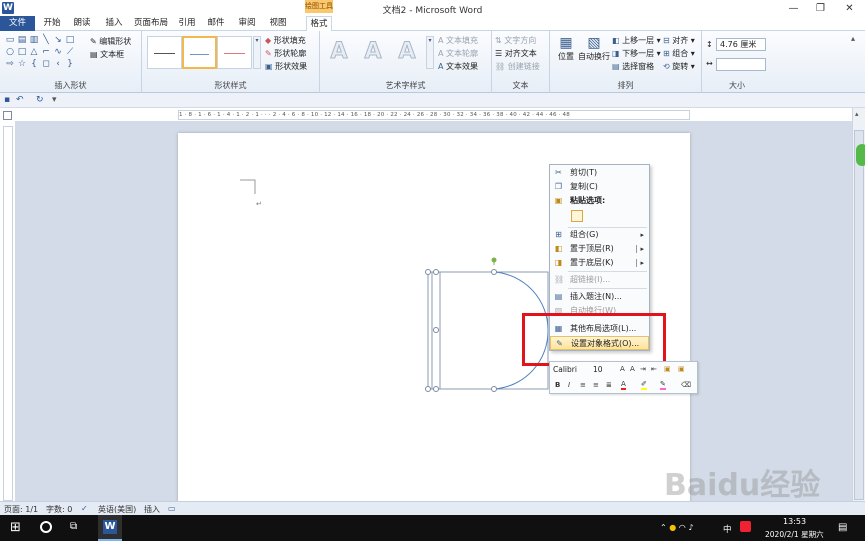 The image size is (865, 541). I want to click on text-direction-button: ⇅ 文字方向, so click(515, 40).